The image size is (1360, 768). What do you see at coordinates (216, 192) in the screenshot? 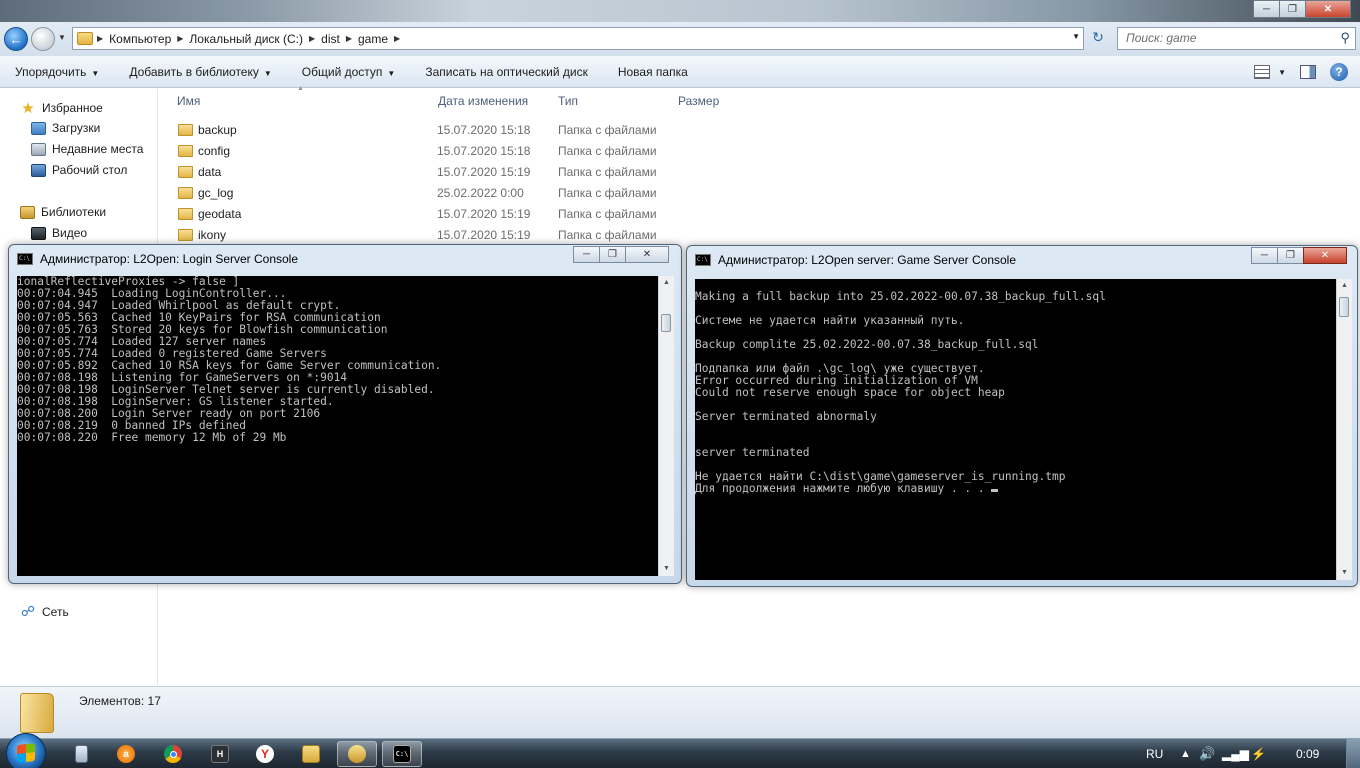
I see `file-name: gc_log` at bounding box center [216, 192].